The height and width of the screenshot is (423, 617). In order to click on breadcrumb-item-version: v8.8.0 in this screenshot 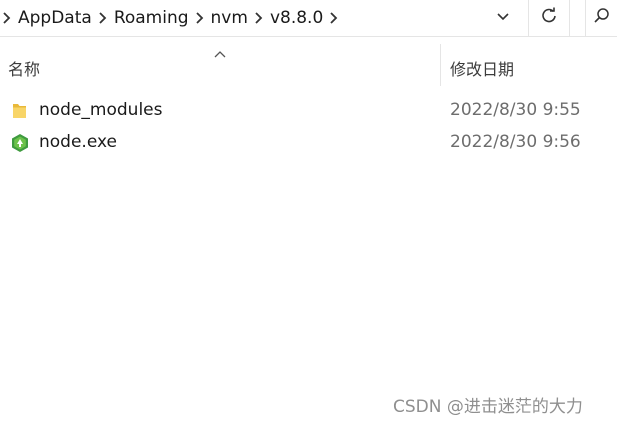, I will do `click(296, 18)`.